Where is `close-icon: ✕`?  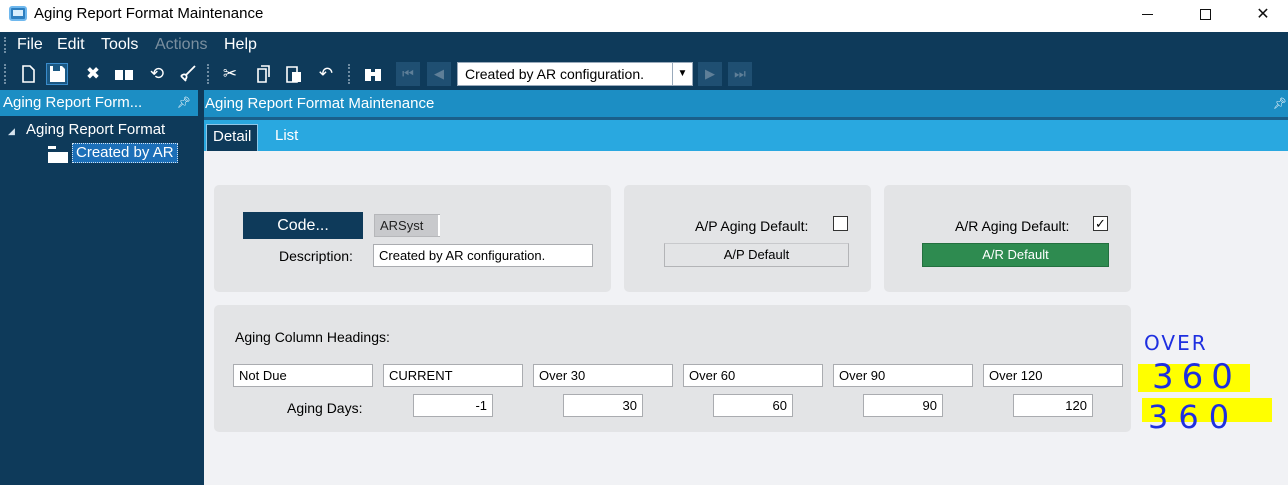 close-icon: ✕ is located at coordinates (1263, 14).